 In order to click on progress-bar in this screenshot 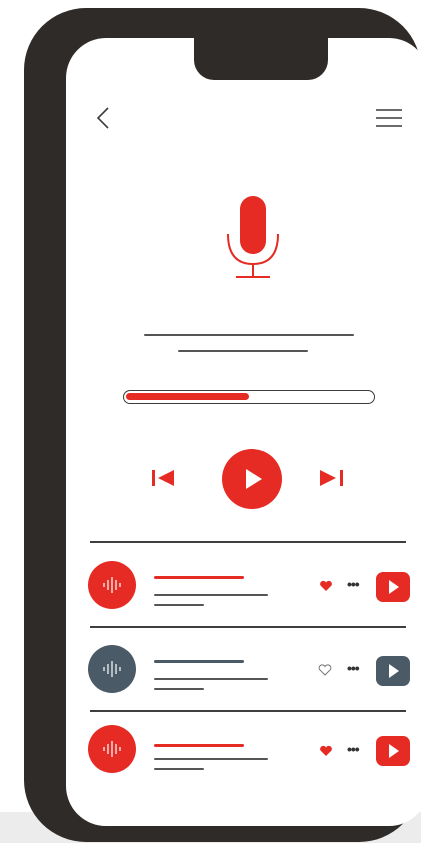, I will do `click(249, 397)`.